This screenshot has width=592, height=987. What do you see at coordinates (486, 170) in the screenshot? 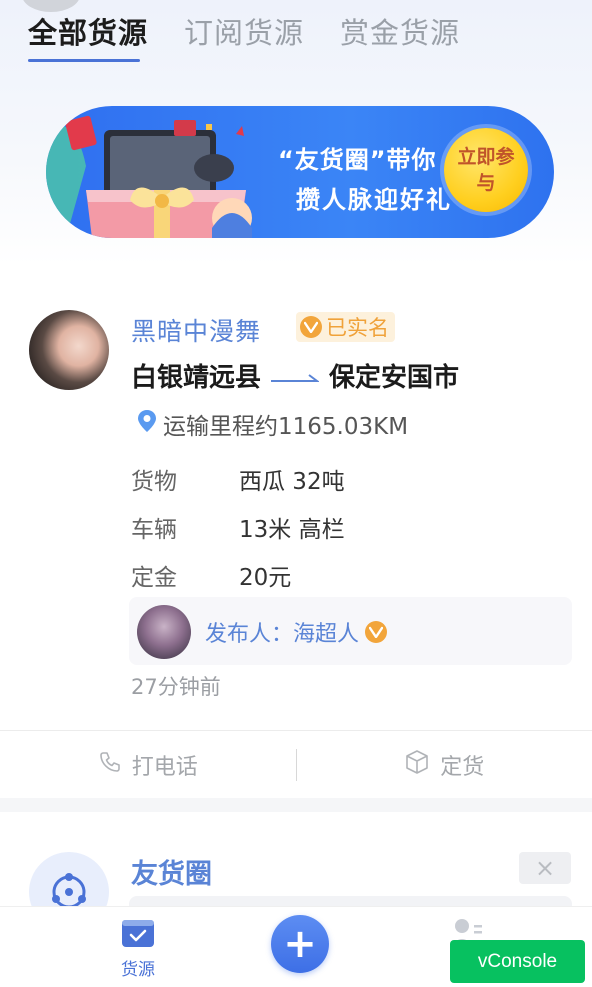
I see `join-now-button: 立即参与` at bounding box center [486, 170].